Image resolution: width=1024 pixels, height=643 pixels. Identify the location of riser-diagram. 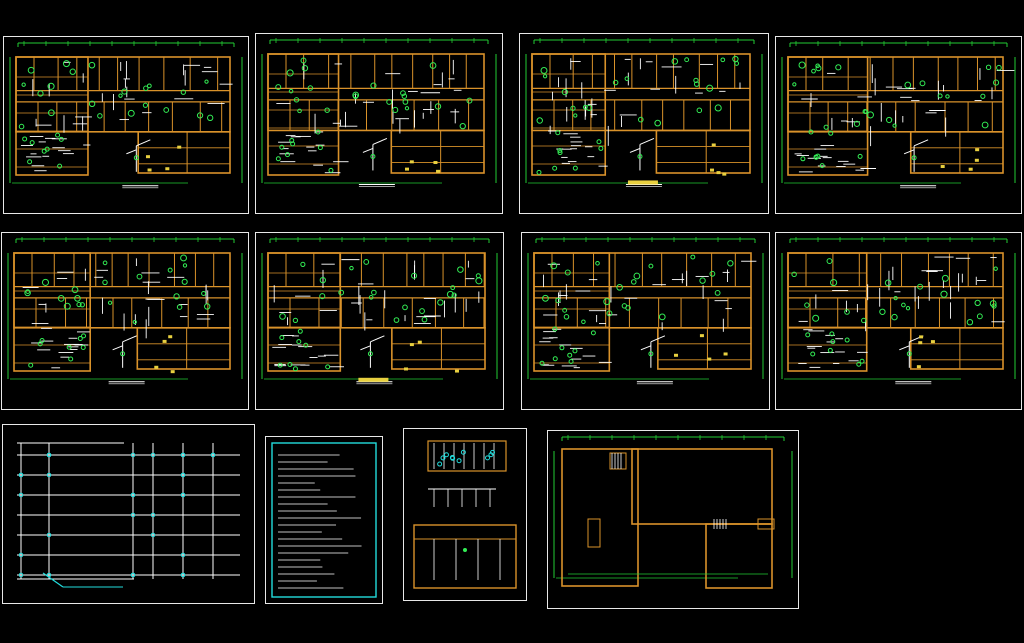
(128, 515).